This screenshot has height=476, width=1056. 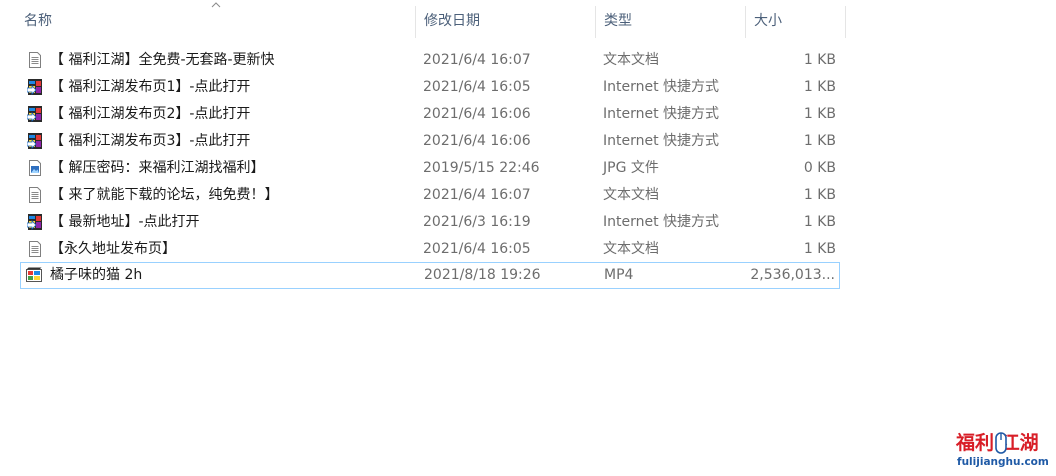 I want to click on watermark-logo: 福利 江湖 fulijianghu.com, so click(x=1002, y=450).